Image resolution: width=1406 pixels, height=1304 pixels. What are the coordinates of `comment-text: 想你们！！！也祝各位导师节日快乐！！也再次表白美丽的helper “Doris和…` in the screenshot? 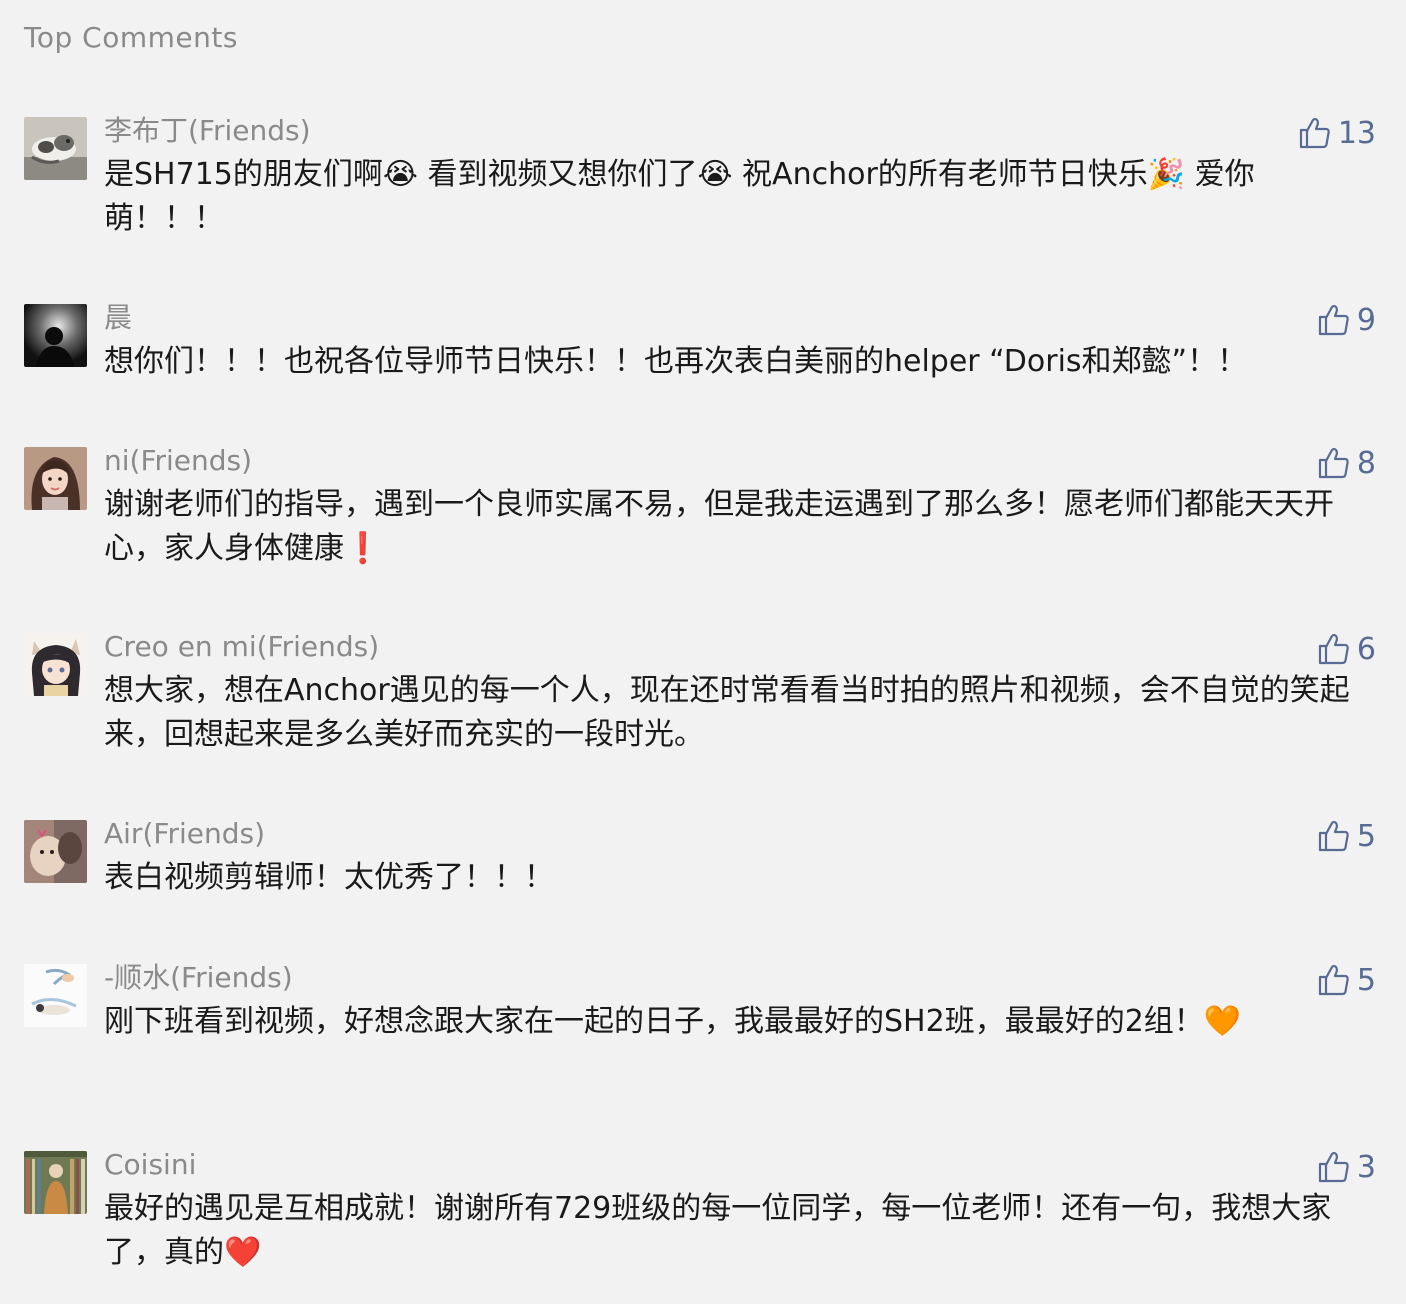 It's located at (676, 361).